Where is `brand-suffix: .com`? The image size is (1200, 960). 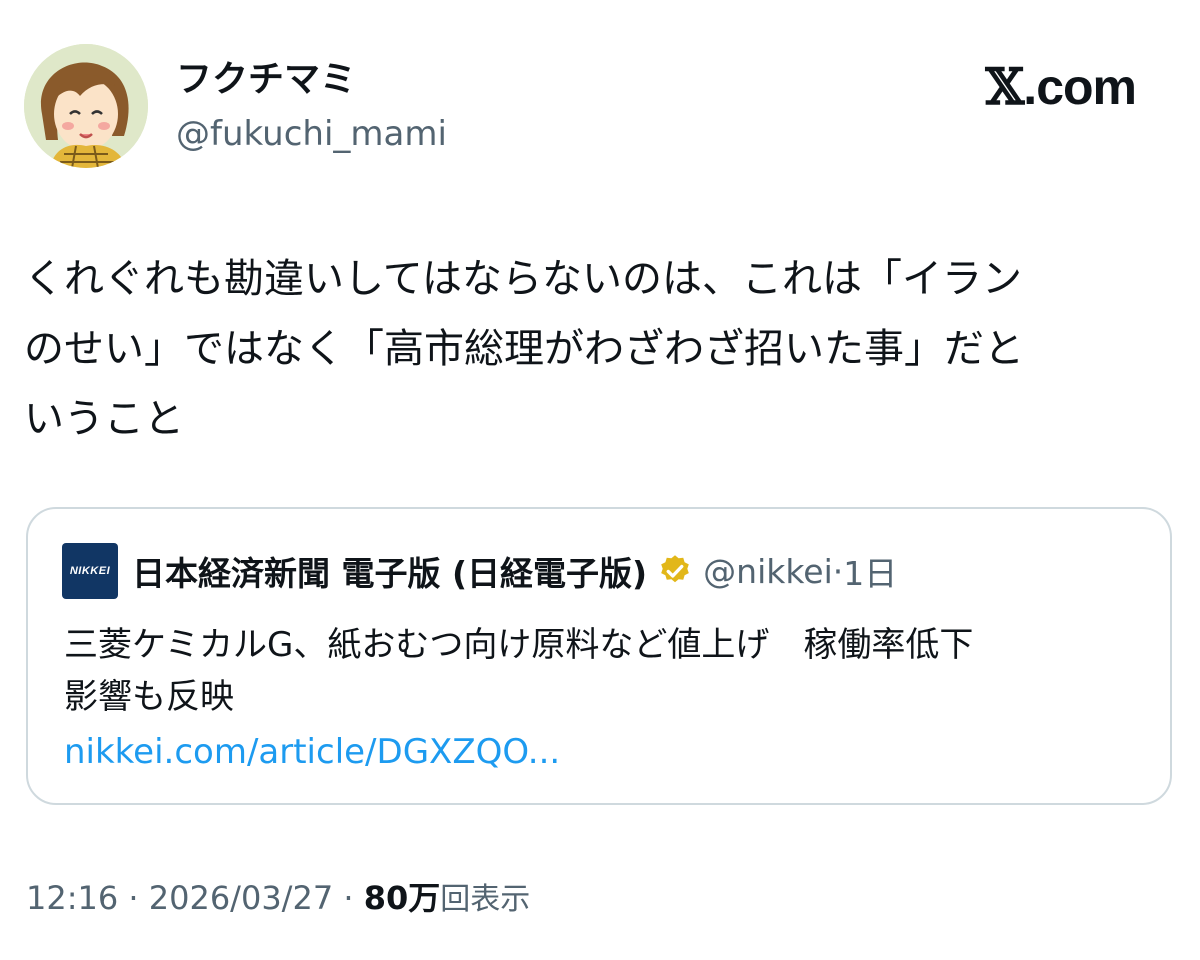
brand-suffix: .com is located at coordinates (1080, 87).